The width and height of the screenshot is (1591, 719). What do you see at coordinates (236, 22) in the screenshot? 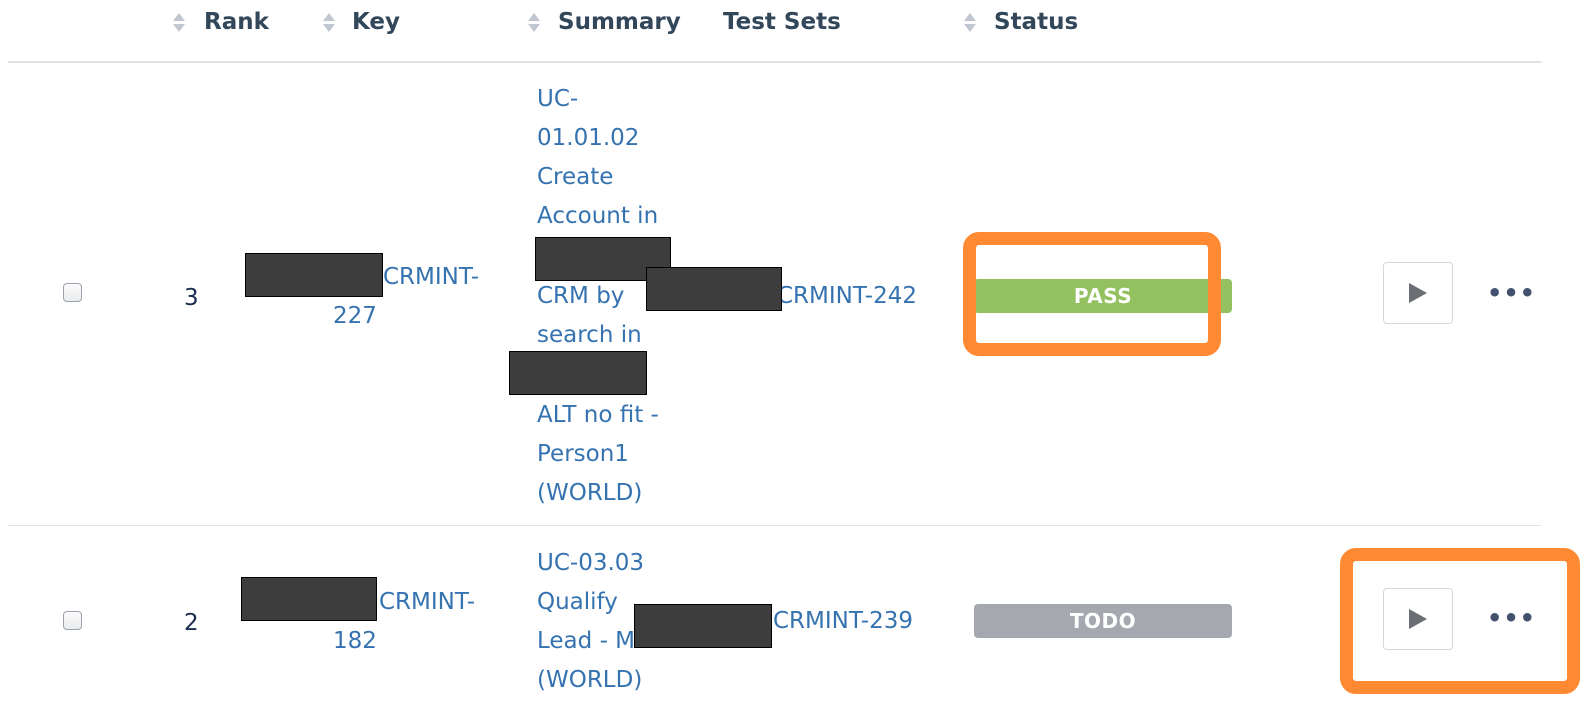
I see `column-header-rank: Rank` at bounding box center [236, 22].